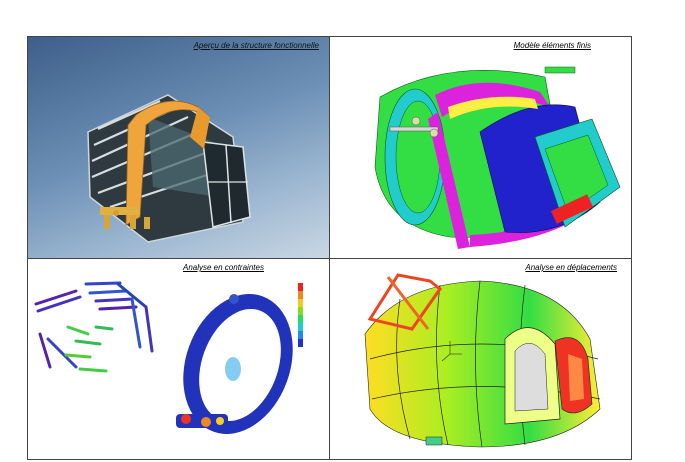 Image resolution: width=685 pixels, height=462 pixels. I want to click on panel-caption: Modèle éléments finis, so click(552, 45).